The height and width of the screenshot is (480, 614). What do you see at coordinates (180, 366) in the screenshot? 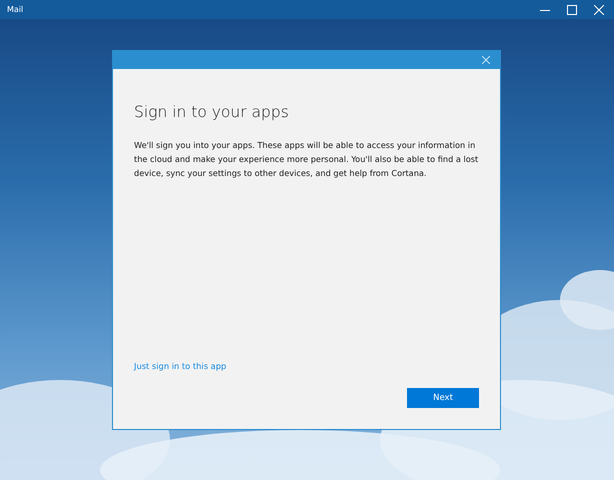
I see `sign-in-link: Just sign in to this app` at bounding box center [180, 366].